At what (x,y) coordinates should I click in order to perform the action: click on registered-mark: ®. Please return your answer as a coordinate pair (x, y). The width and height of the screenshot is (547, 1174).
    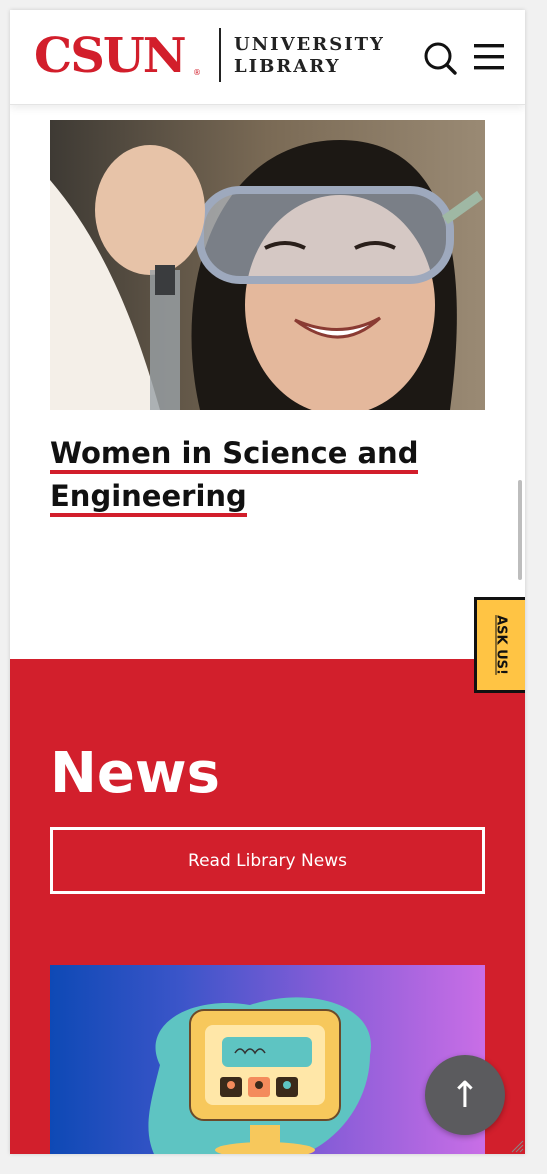
    Looking at the image, I should click on (197, 72).